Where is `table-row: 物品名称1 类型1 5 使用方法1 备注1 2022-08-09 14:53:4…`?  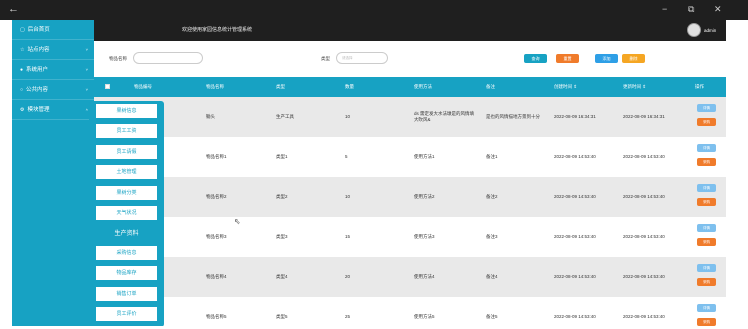
table-row: 物品名称1 类型1 5 使用方法1 备注1 2022-08-09 14:53:4… is located at coordinates (410, 157).